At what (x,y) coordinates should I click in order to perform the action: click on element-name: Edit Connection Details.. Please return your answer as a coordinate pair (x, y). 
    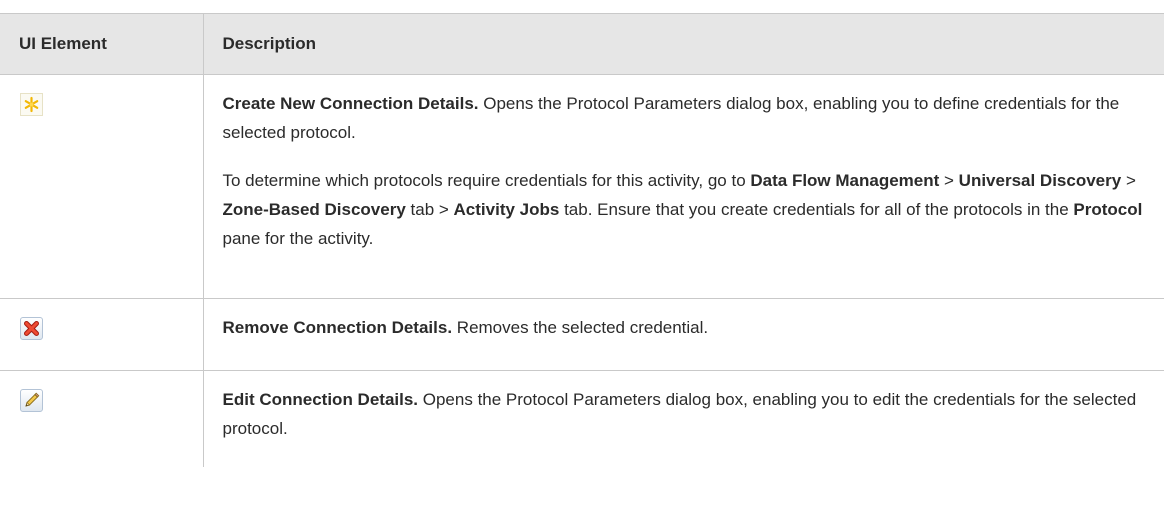
    Looking at the image, I should click on (320, 399).